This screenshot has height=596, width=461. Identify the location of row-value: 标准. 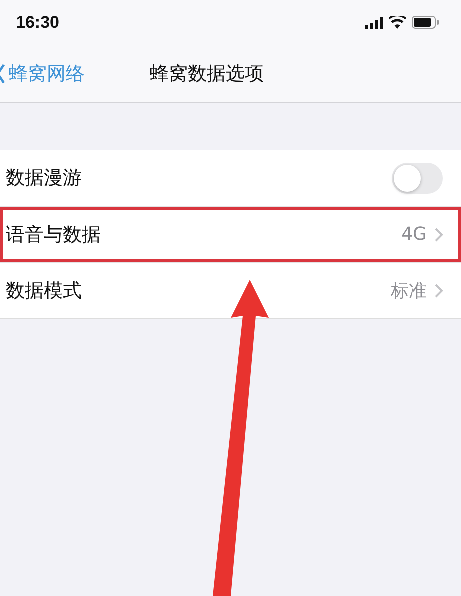
(409, 291).